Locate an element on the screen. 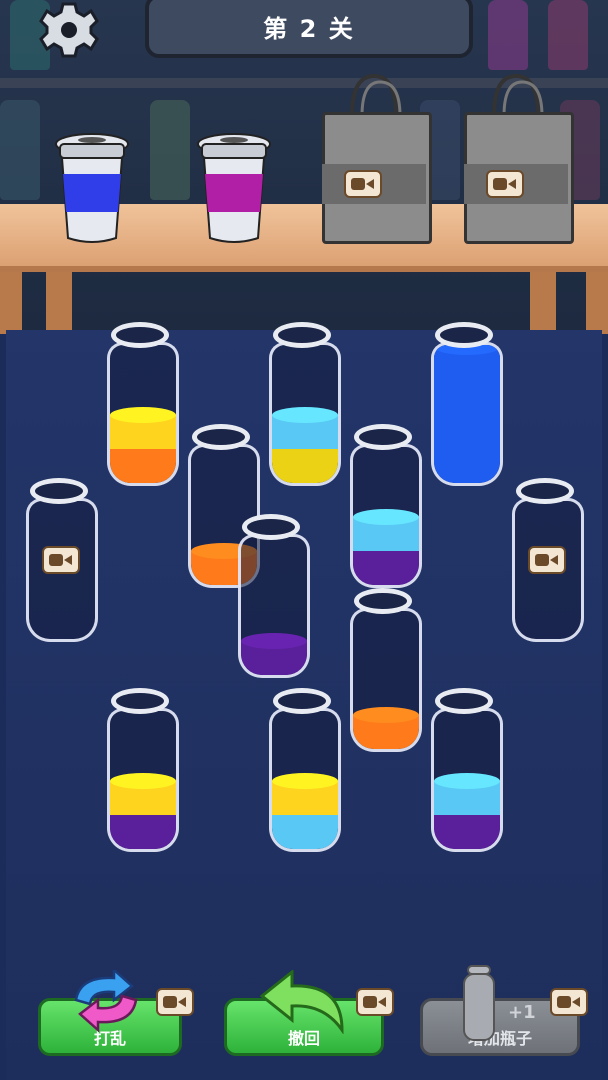  cup-magenta is located at coordinates (232, 188).